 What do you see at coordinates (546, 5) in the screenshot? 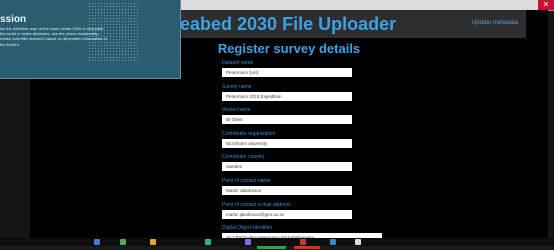
I see `close-icon: ✕` at bounding box center [546, 5].